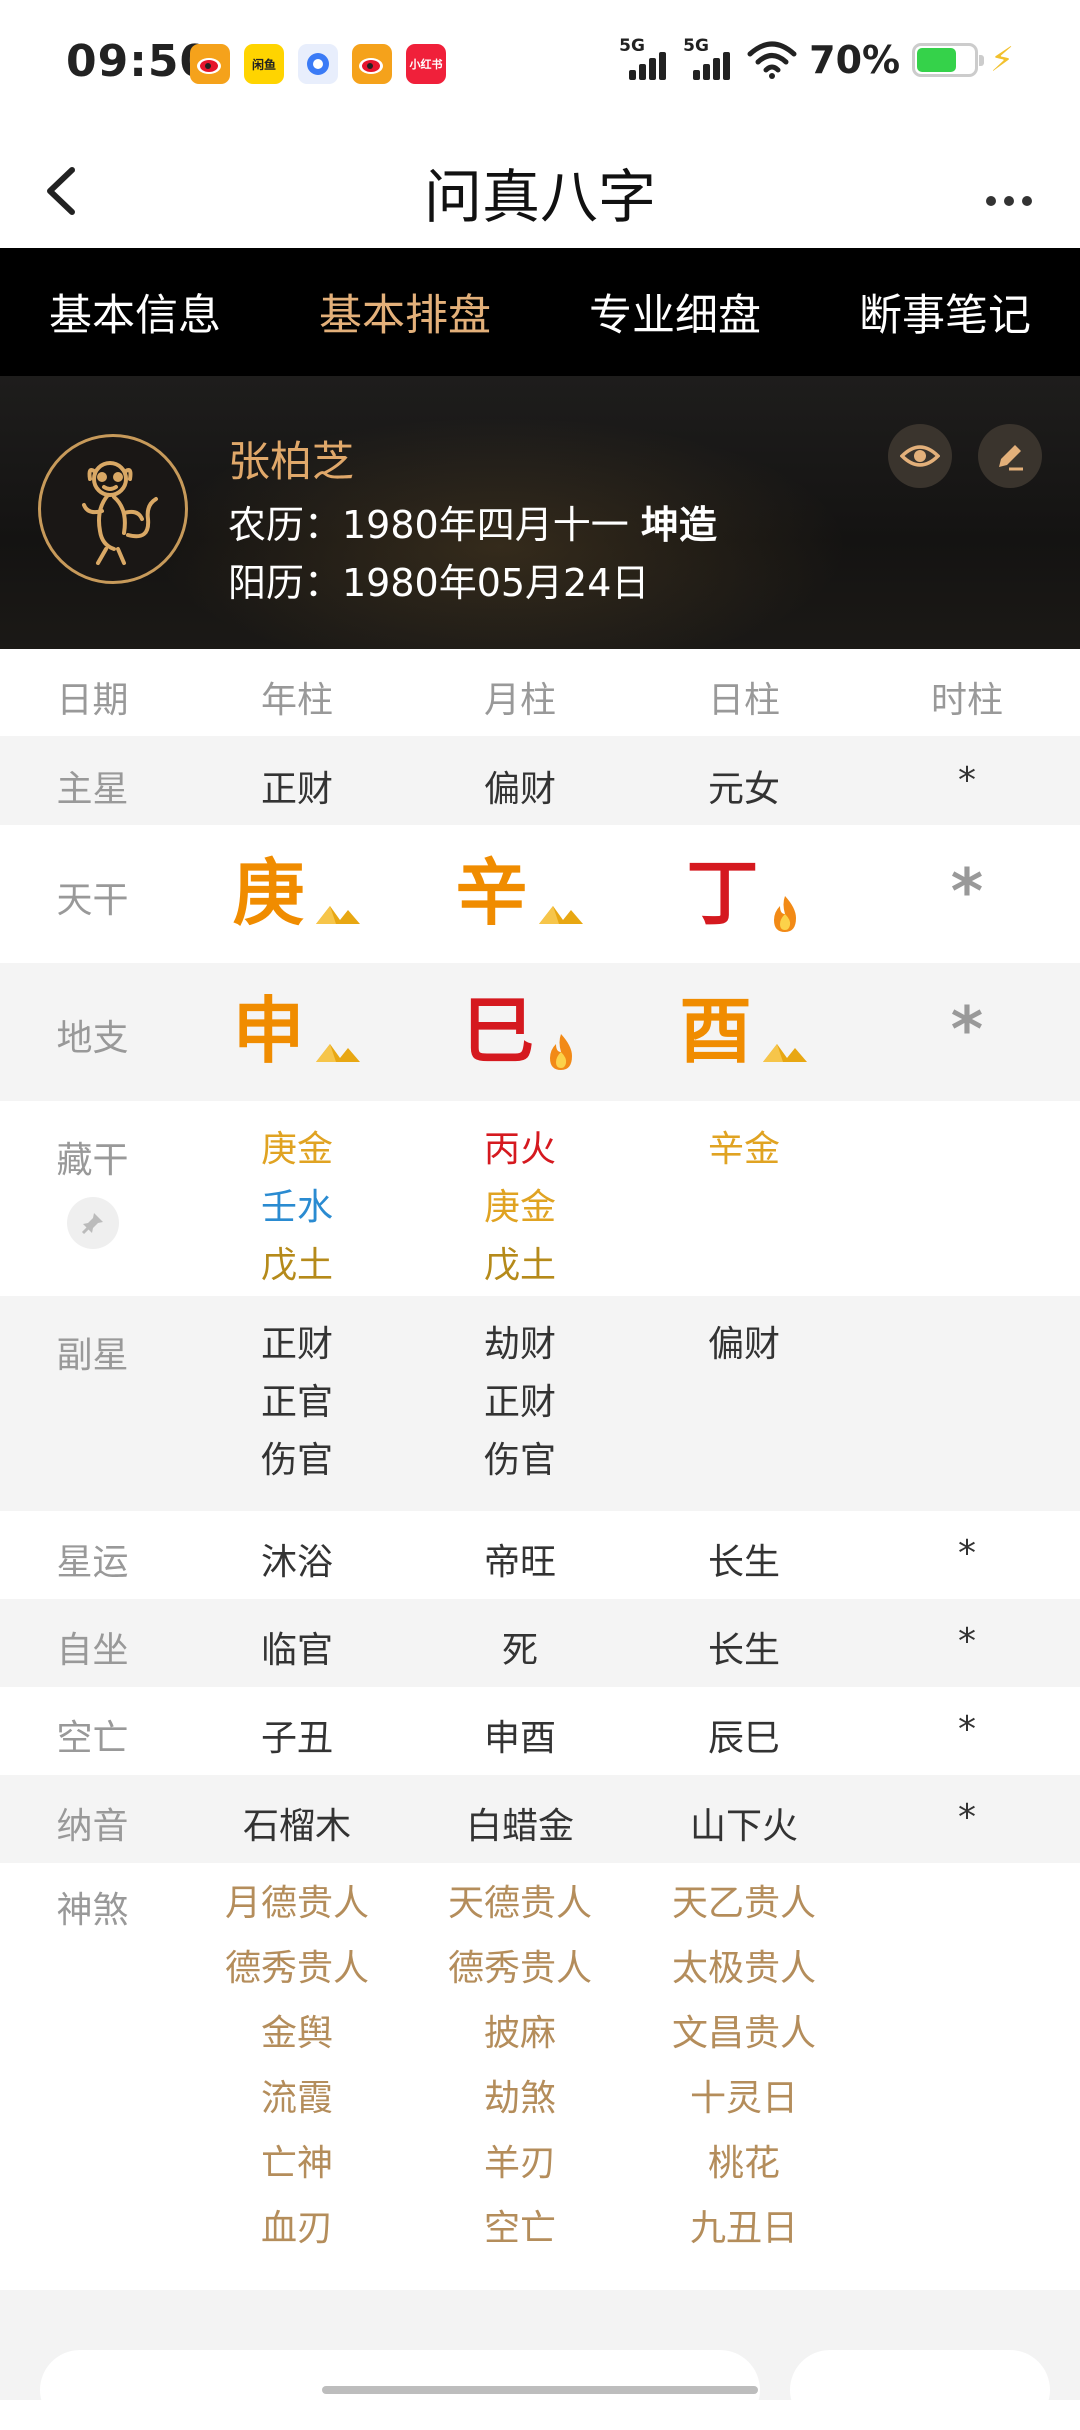 The height and width of the screenshot is (2430, 1080). What do you see at coordinates (291, 461) in the screenshot?
I see `person-name: 张柏芝` at bounding box center [291, 461].